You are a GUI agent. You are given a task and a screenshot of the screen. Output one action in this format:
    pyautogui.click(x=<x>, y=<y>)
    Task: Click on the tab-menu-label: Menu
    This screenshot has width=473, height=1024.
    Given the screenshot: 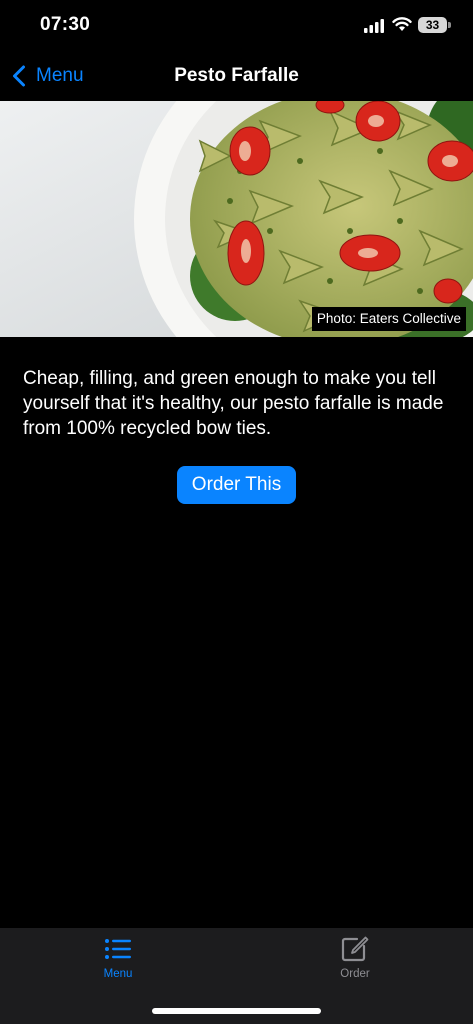 What is the action you would take?
    pyautogui.click(x=118, y=974)
    